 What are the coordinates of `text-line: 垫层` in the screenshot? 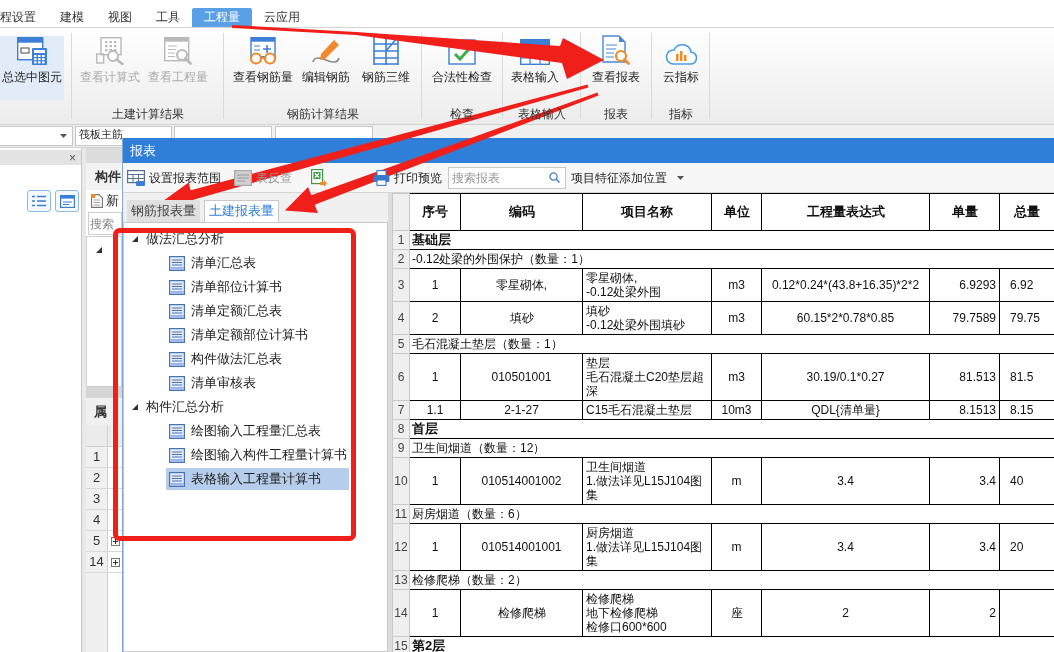 It's located at (598, 363).